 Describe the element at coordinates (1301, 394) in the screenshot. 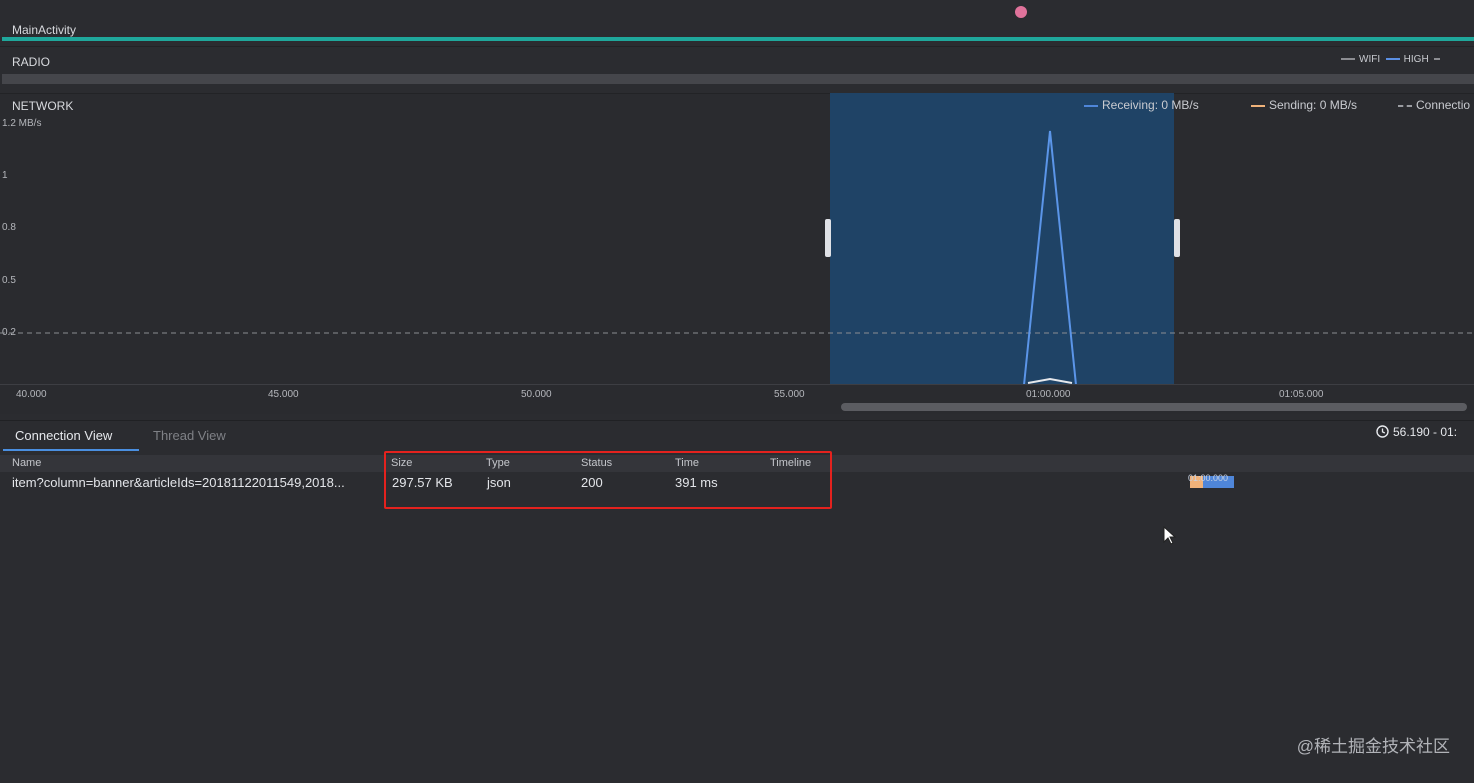

I see `x-tick: 01:05.000` at that location.